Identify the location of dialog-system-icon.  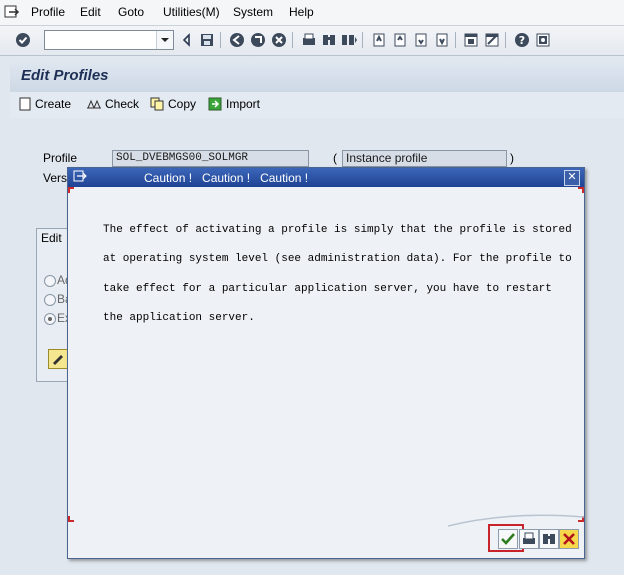
(80, 177).